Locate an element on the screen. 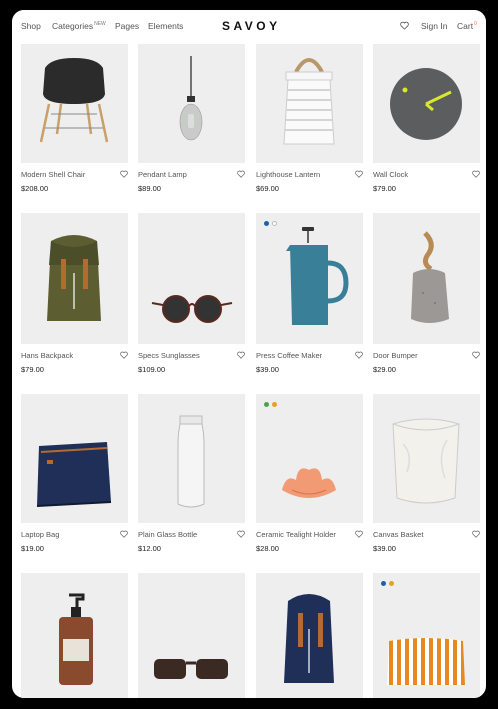 The image size is (498, 709). product-name: Press Coffee Maker is located at coordinates (289, 355).